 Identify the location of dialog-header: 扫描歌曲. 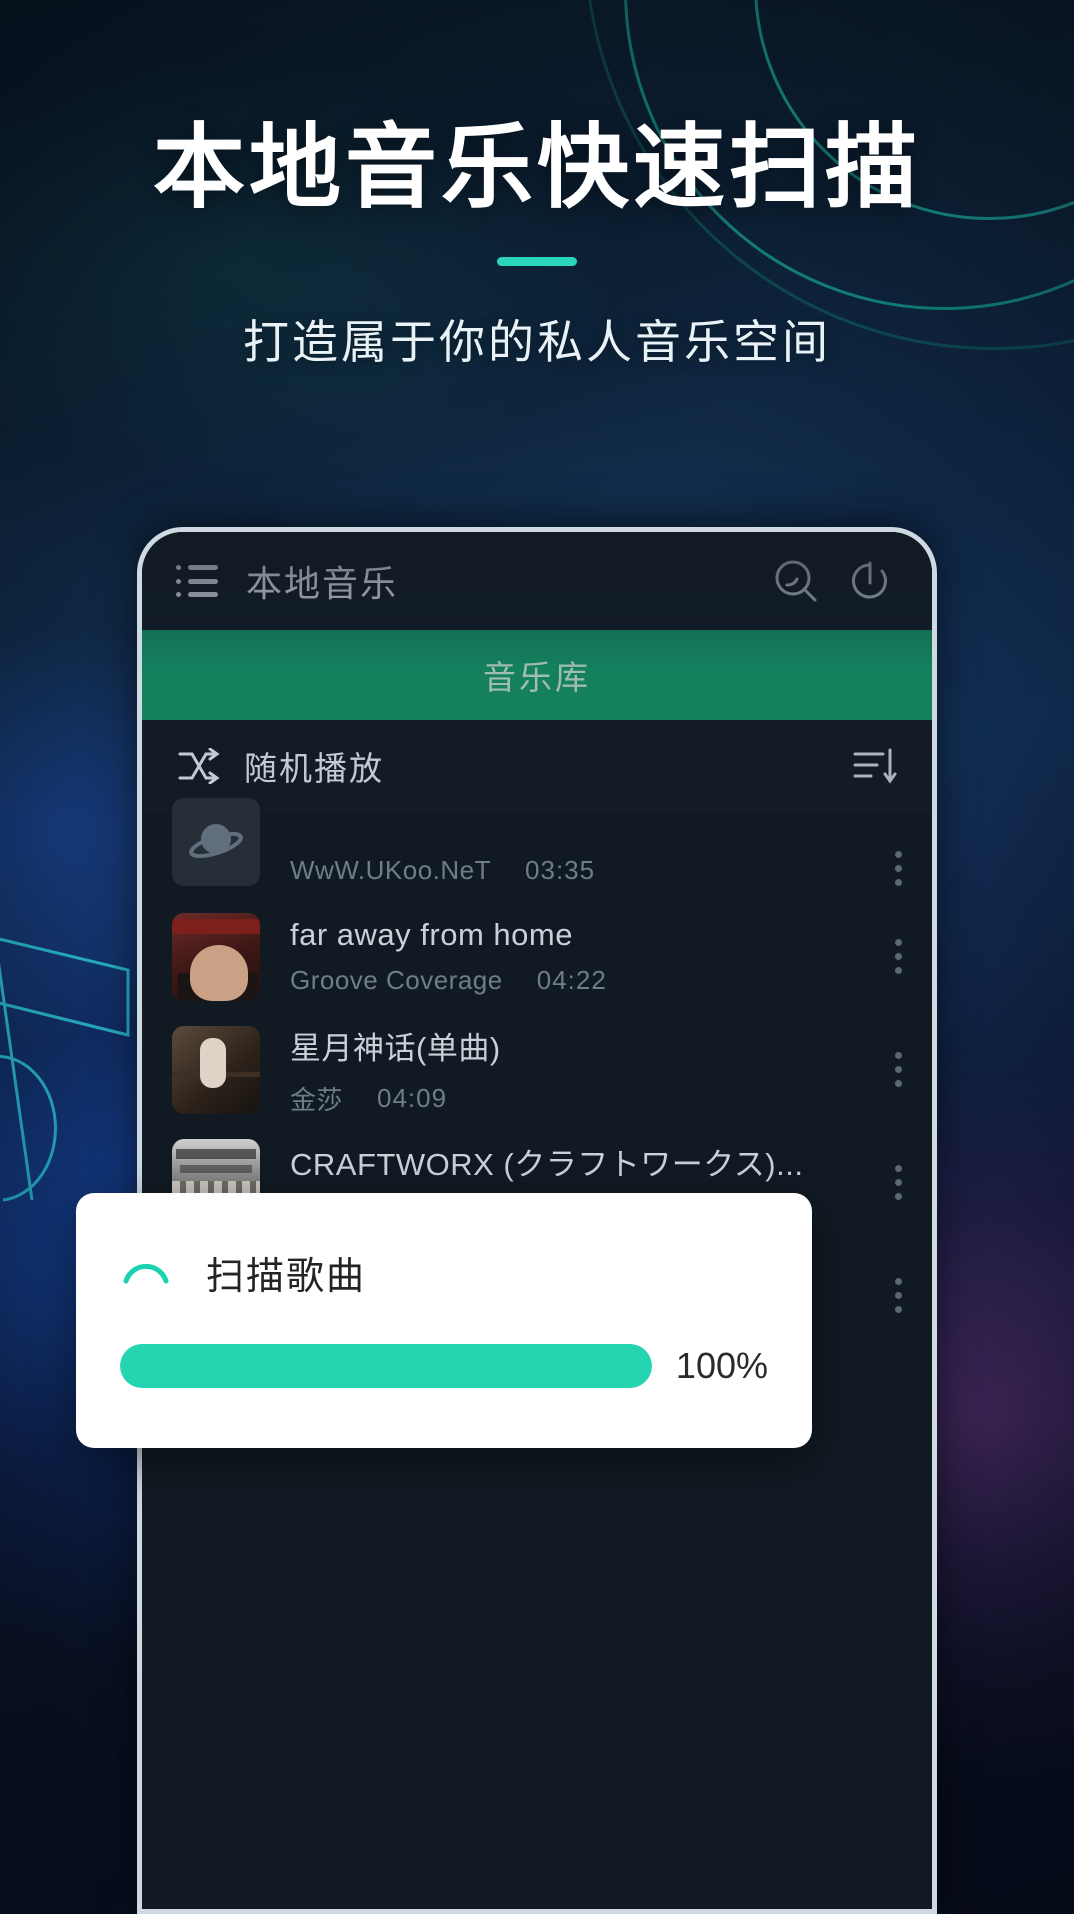
(444, 1246).